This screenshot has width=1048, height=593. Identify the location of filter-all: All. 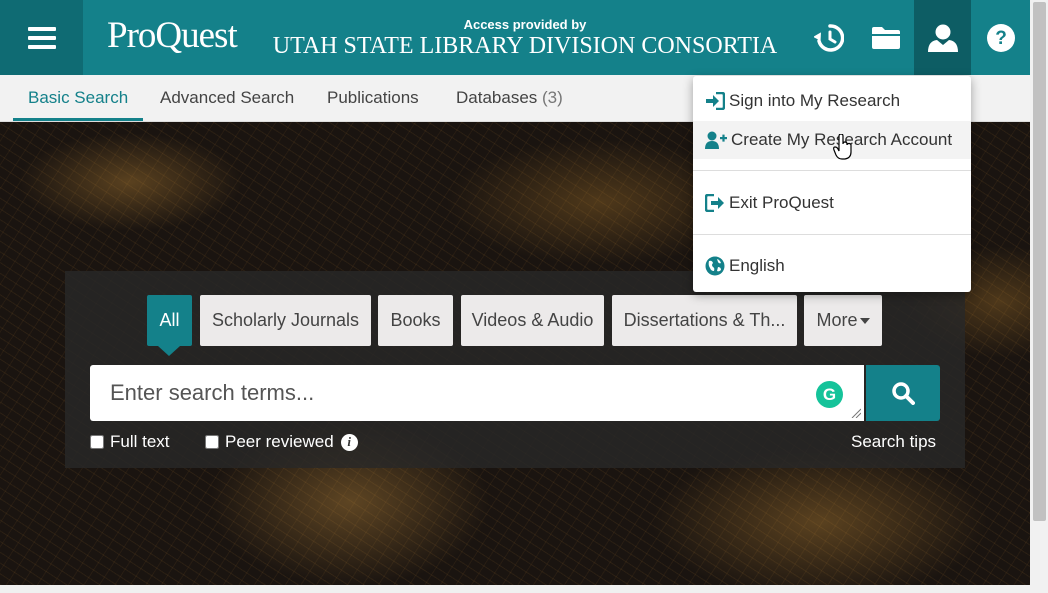
(169, 320).